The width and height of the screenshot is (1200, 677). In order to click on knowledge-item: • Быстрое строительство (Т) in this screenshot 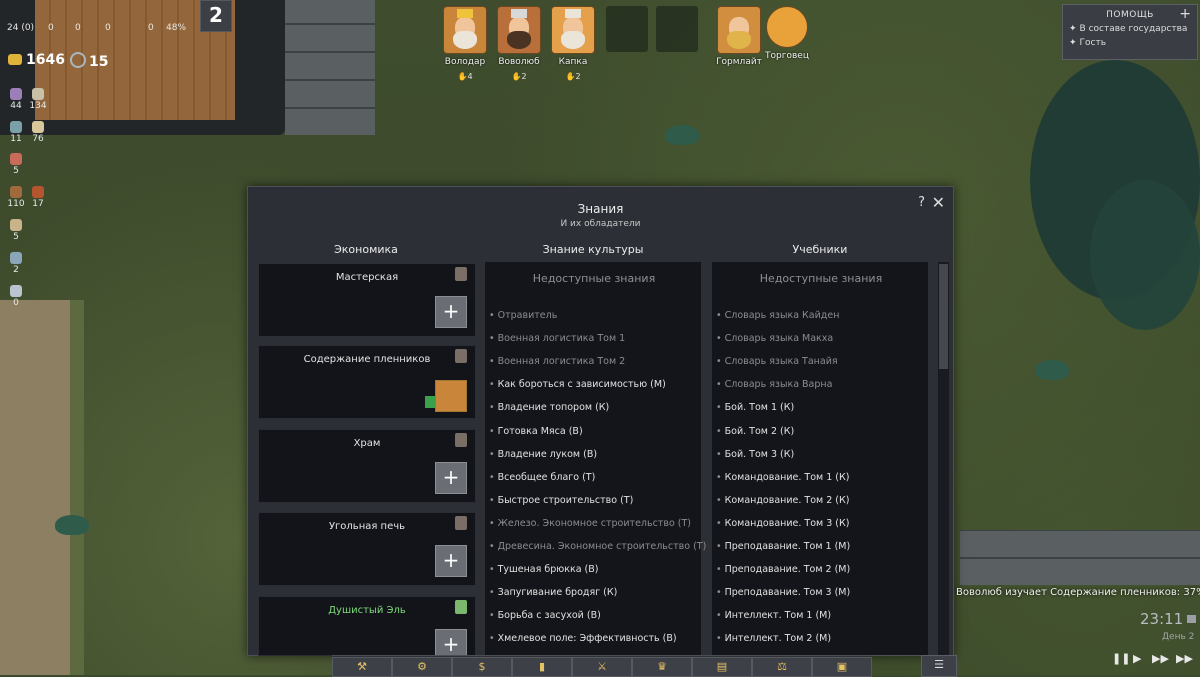, I will do `click(594, 500)`.